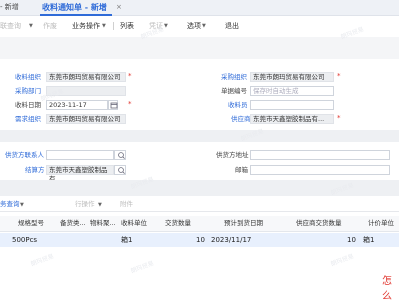 The image size is (399, 302). I want to click on supplier-address-field, so click(320, 155).